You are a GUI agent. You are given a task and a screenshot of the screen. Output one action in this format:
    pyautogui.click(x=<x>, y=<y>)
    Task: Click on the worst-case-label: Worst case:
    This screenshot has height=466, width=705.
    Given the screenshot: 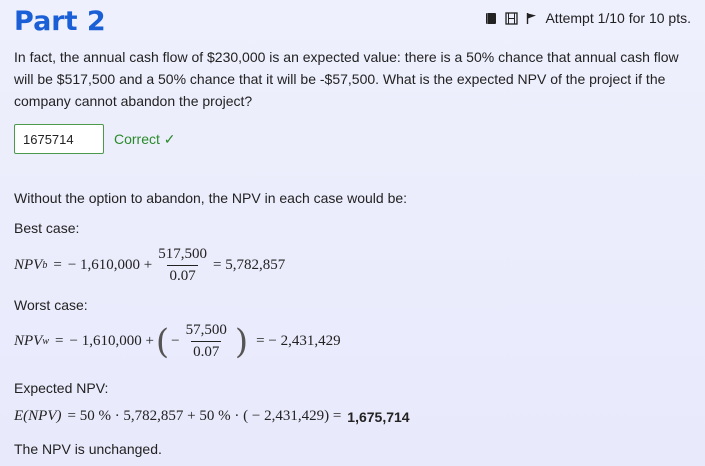 What is the action you would take?
    pyautogui.click(x=51, y=305)
    